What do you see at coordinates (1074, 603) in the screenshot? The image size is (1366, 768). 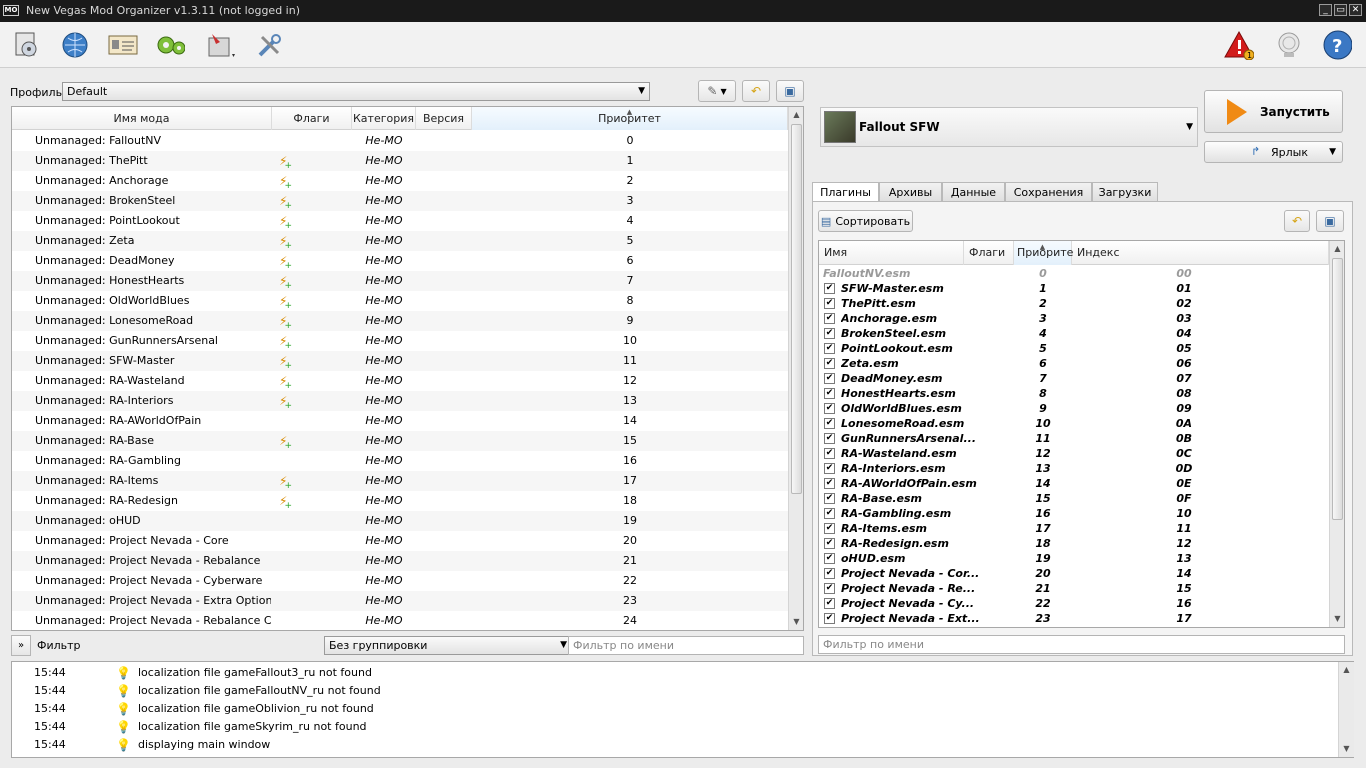 I see `table-row: ✔ Project Nevada - Cy... 22 16` at bounding box center [1074, 603].